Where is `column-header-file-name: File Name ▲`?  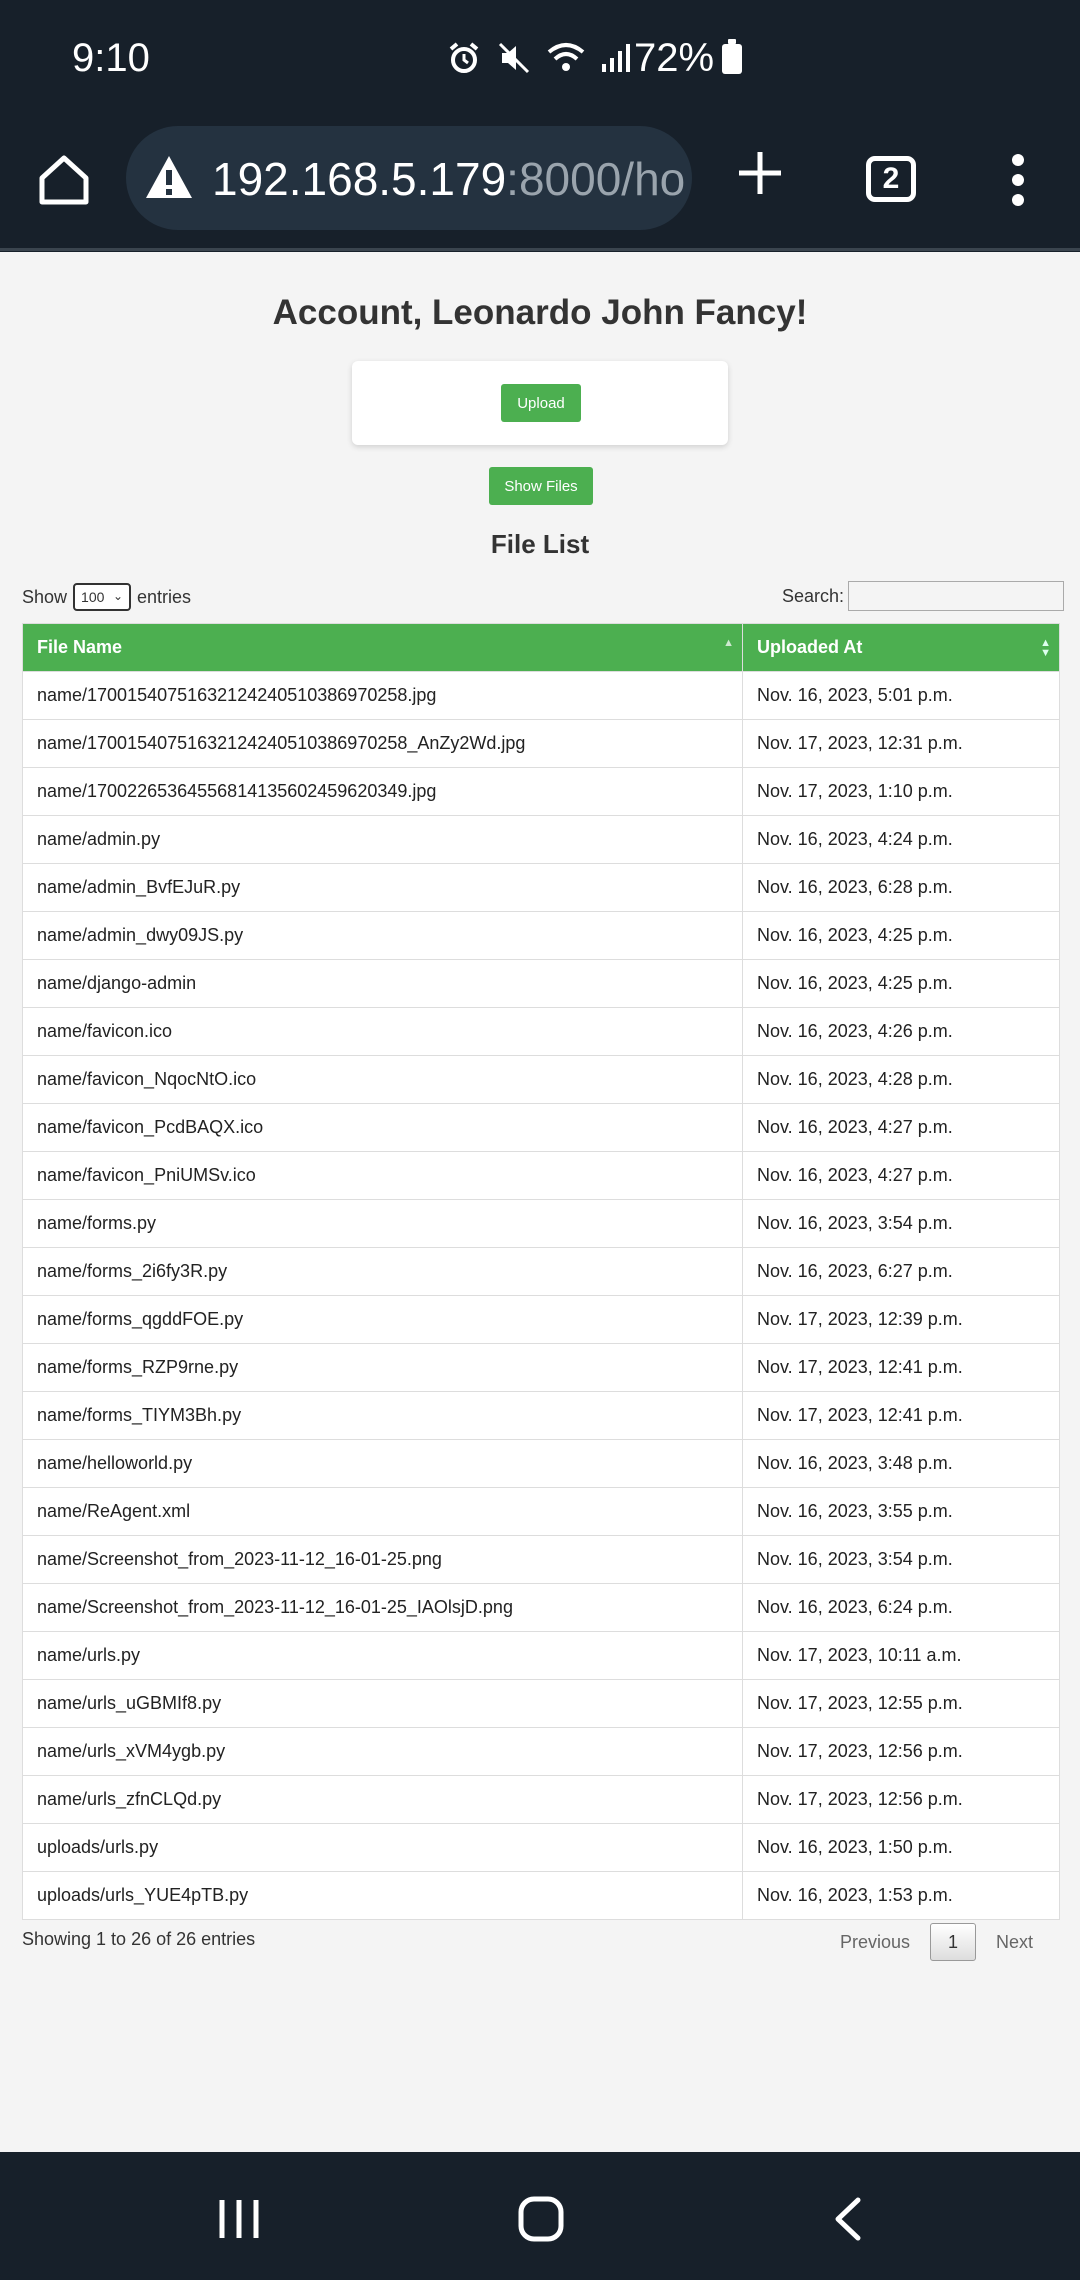
column-header-file-name: File Name ▲ is located at coordinates (382, 647).